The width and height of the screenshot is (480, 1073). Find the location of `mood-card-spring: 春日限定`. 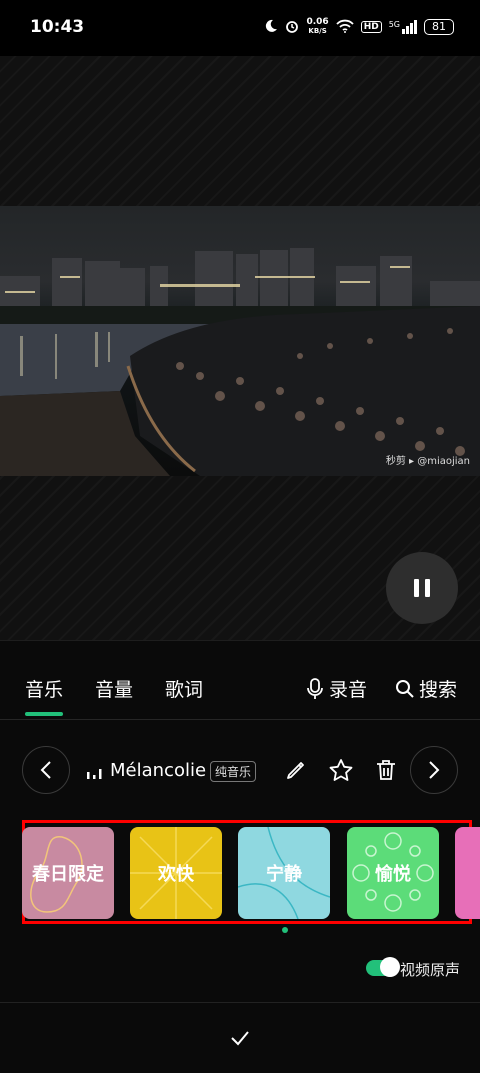

mood-card-spring: 春日限定 is located at coordinates (68, 873).